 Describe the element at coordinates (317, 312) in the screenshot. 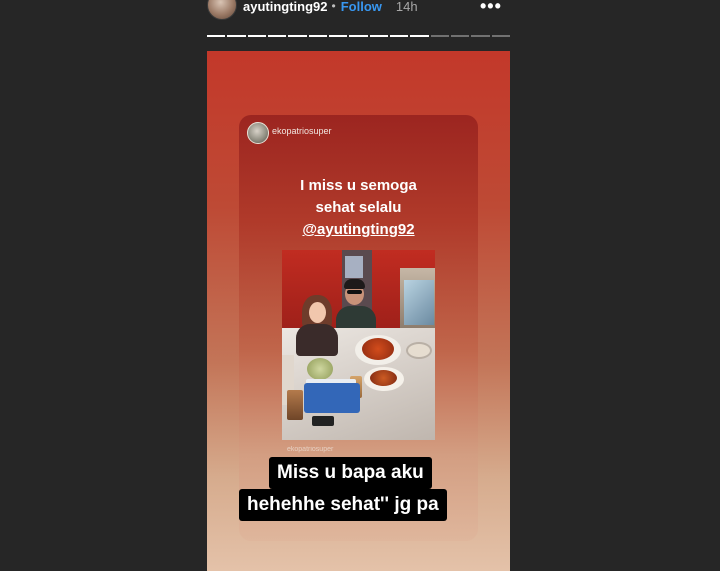

I see `photo-person-1-face` at that location.